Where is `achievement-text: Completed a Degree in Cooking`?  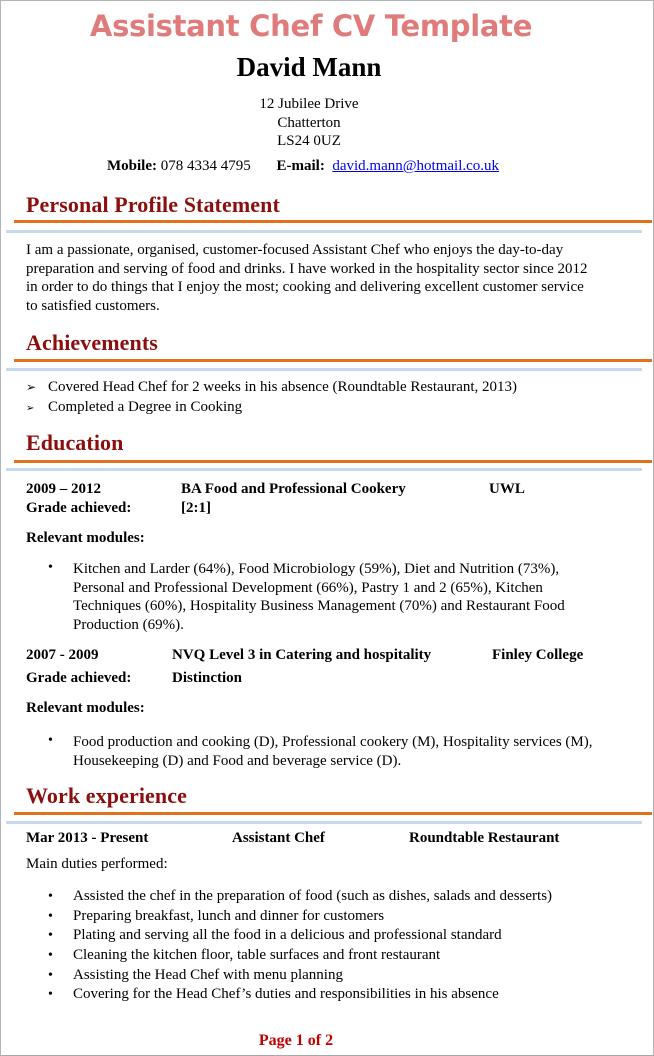 achievement-text: Completed a Degree in Cooking is located at coordinates (145, 407).